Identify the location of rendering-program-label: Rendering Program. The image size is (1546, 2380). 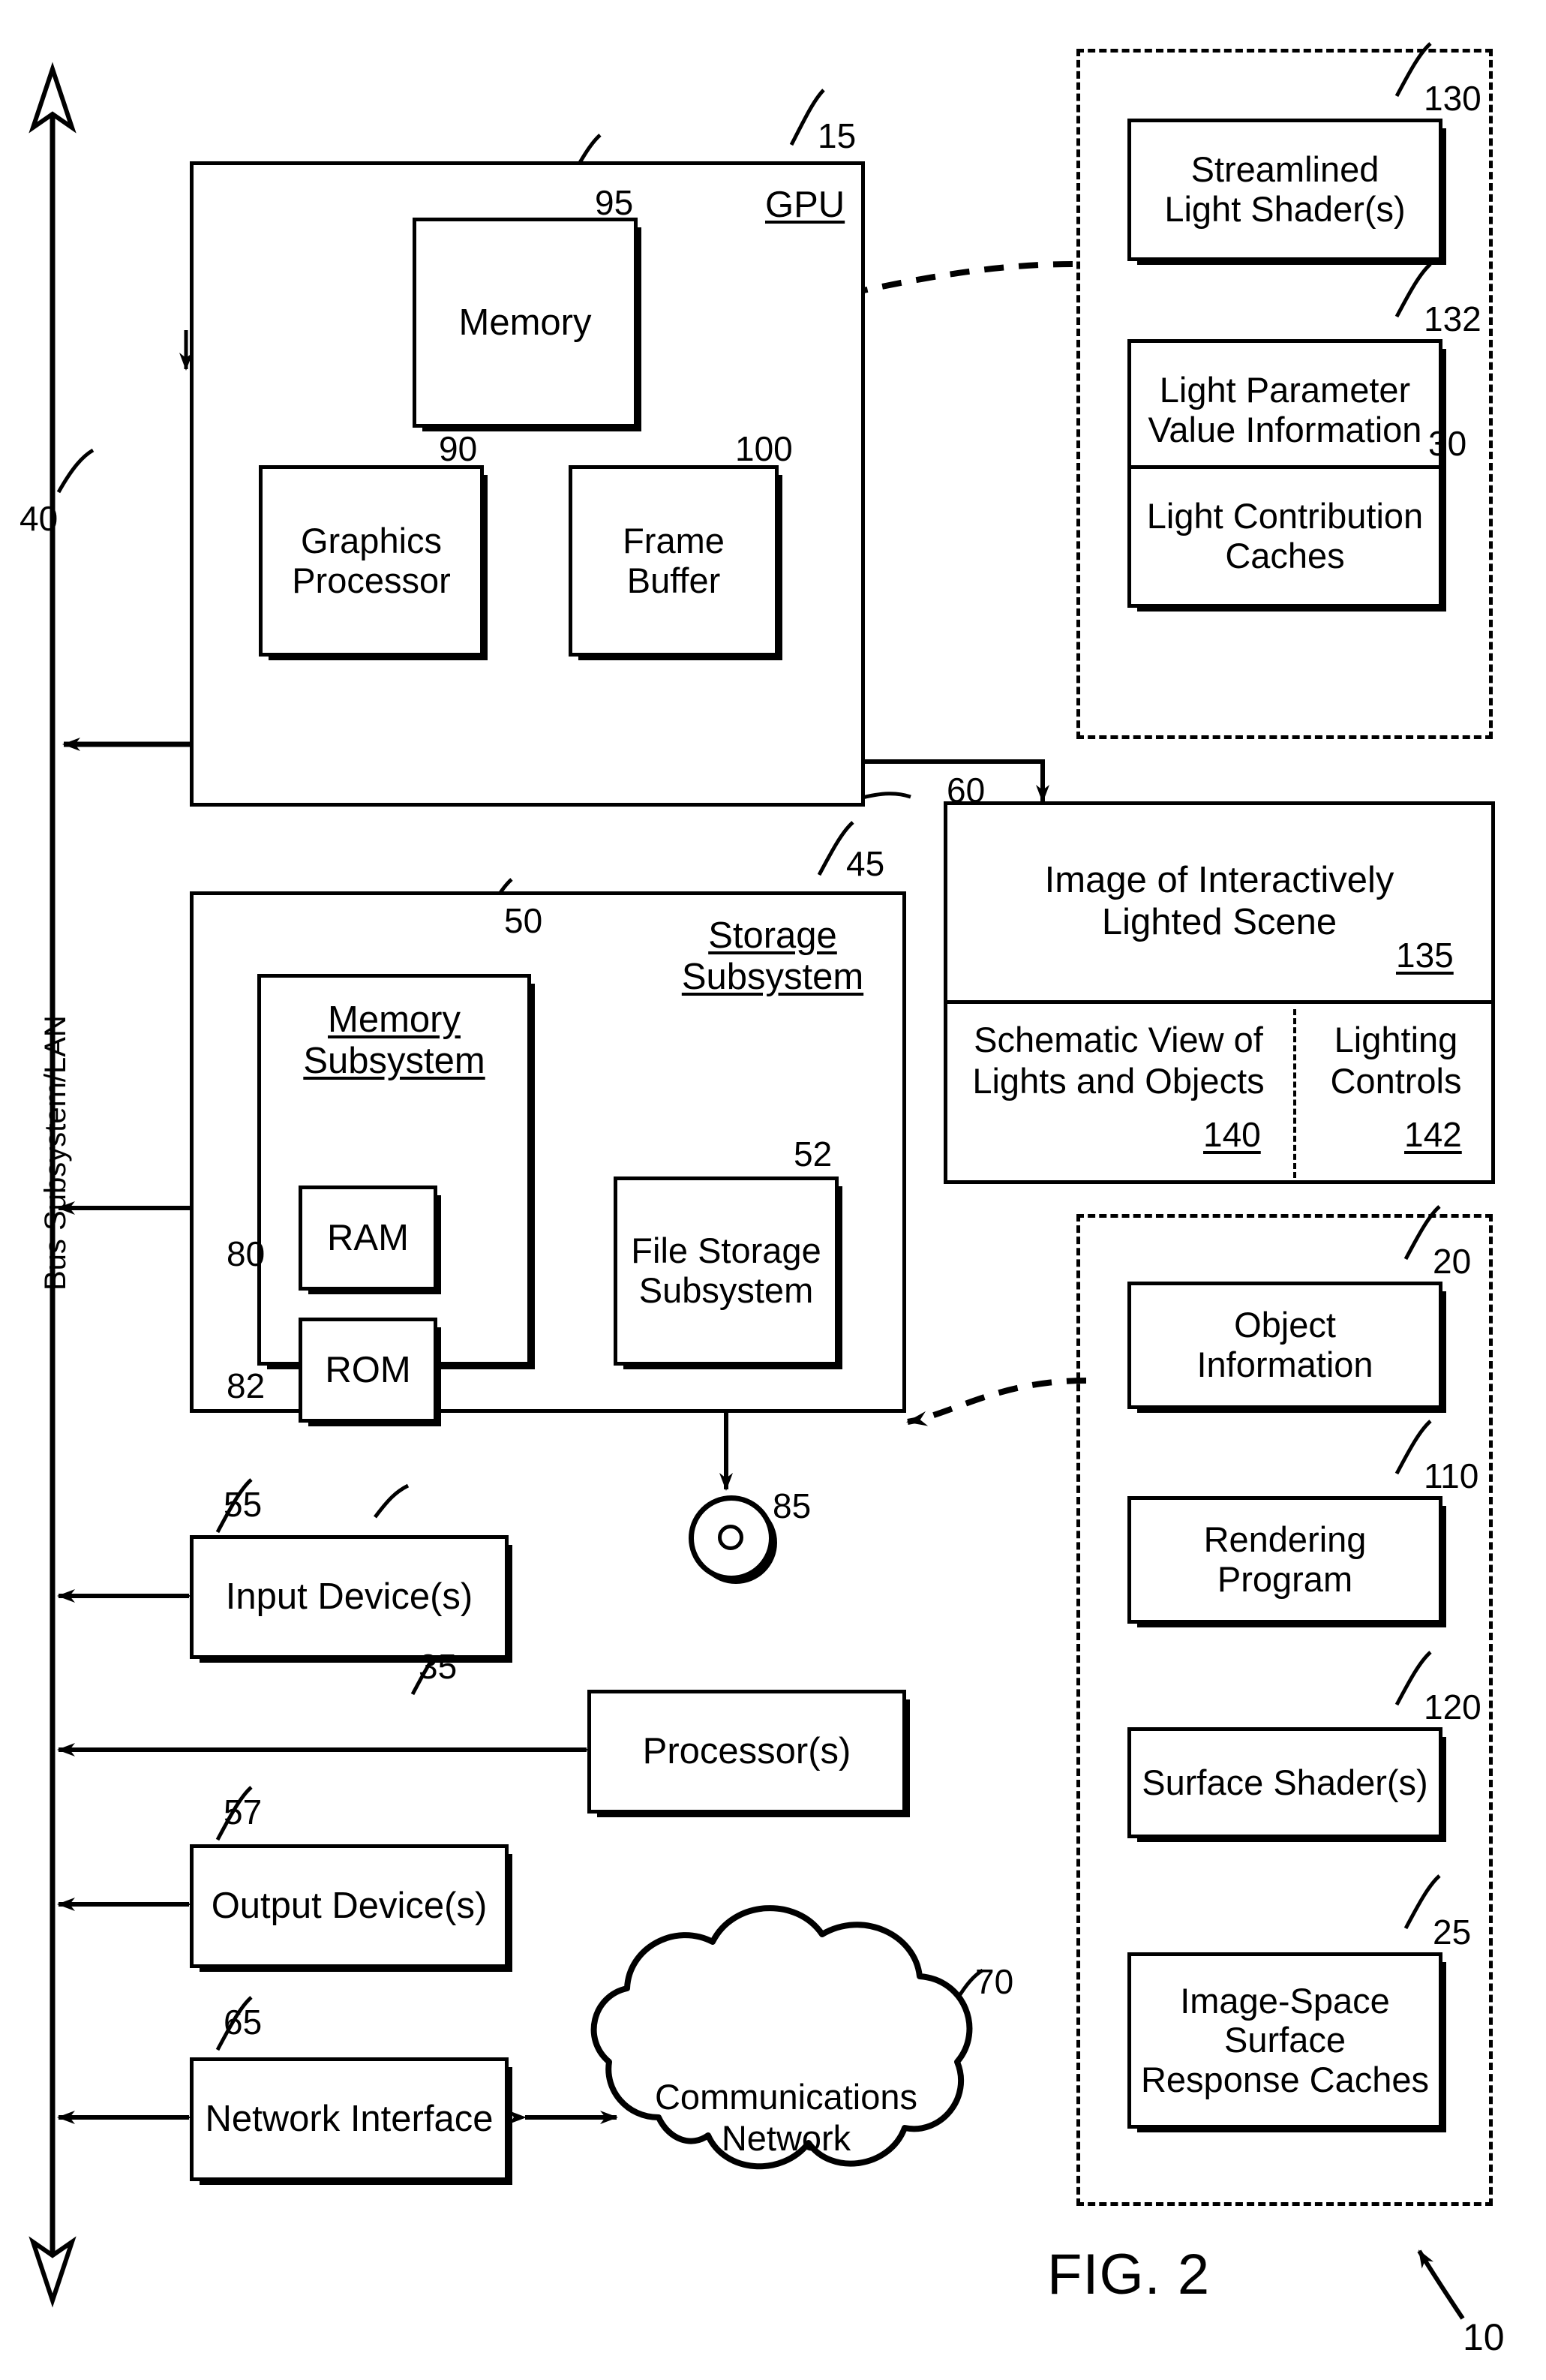
(1285, 1559).